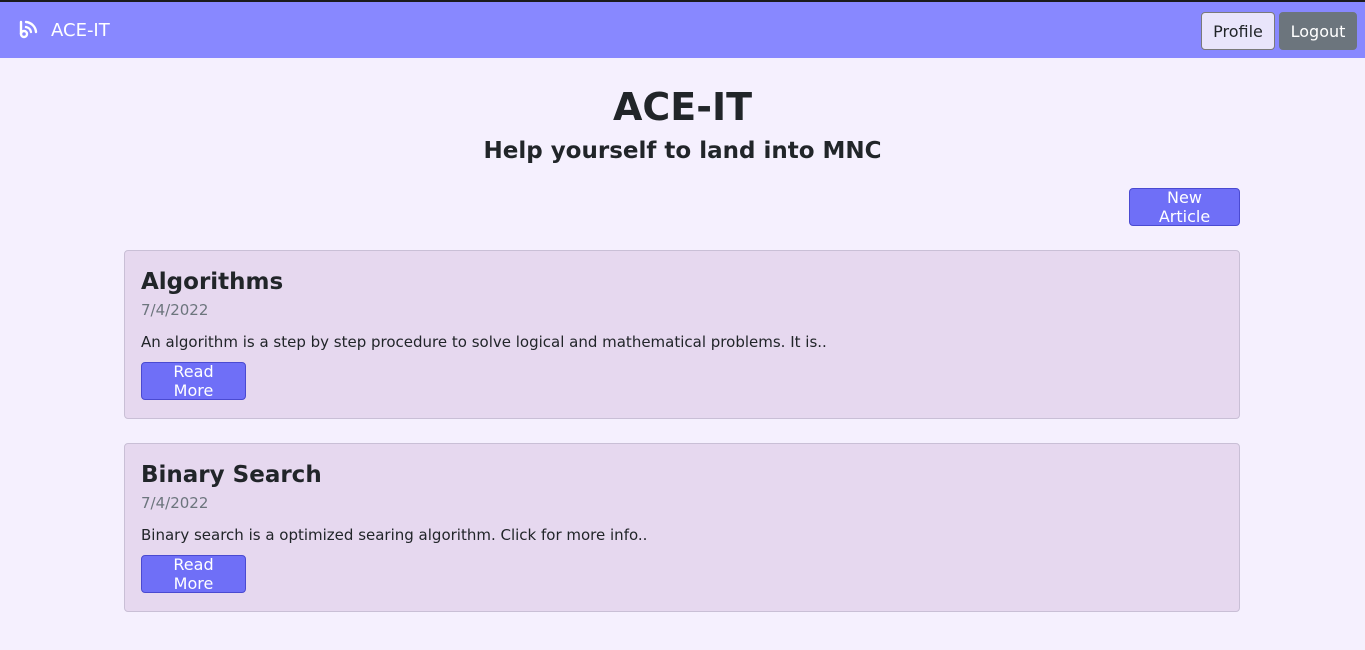 Image resolution: width=1365 pixels, height=650 pixels. I want to click on logout-button: Logout, so click(1318, 31).